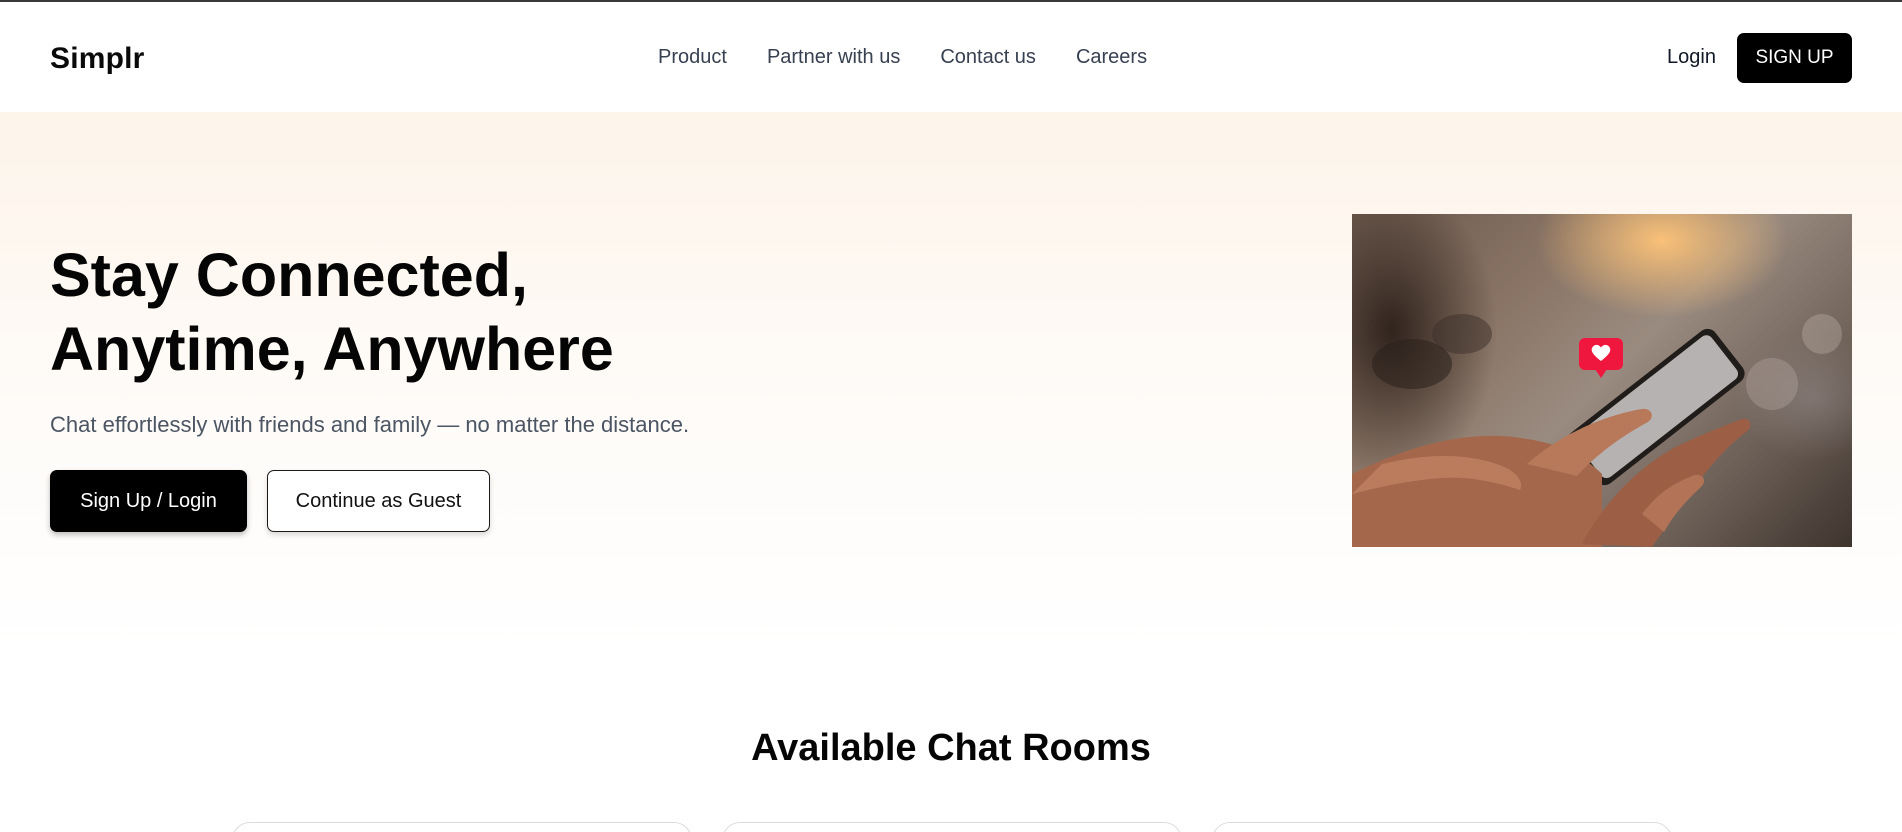 Image resolution: width=1902 pixels, height=832 pixels. I want to click on nav-link-careers: Careers, so click(1111, 57).